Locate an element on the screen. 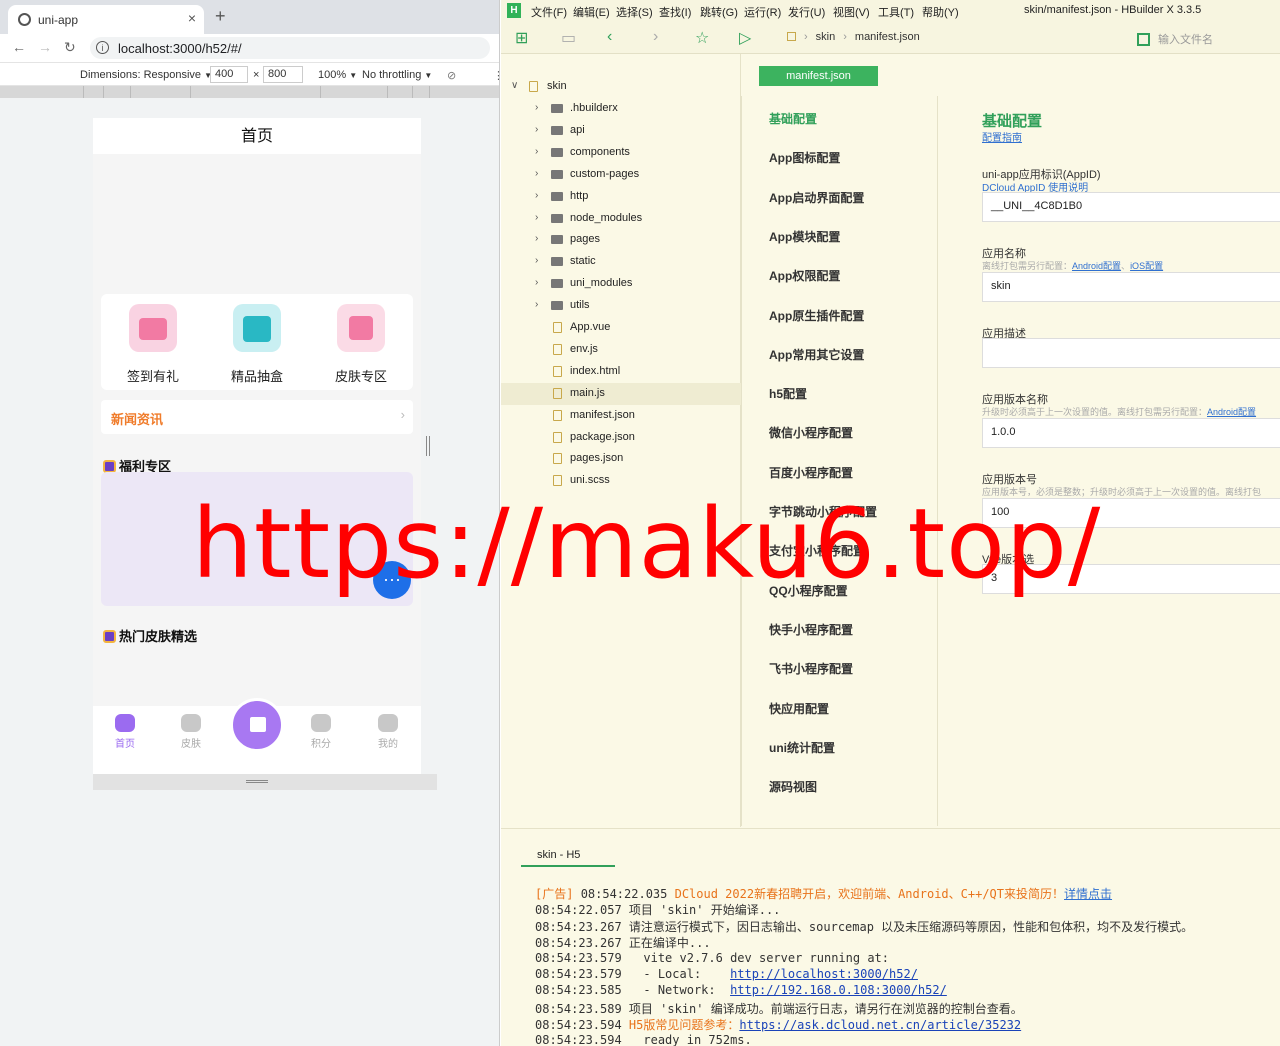 Image resolution: width=1280 pixels, height=1046 pixels. height-input: 800 is located at coordinates (283, 74).